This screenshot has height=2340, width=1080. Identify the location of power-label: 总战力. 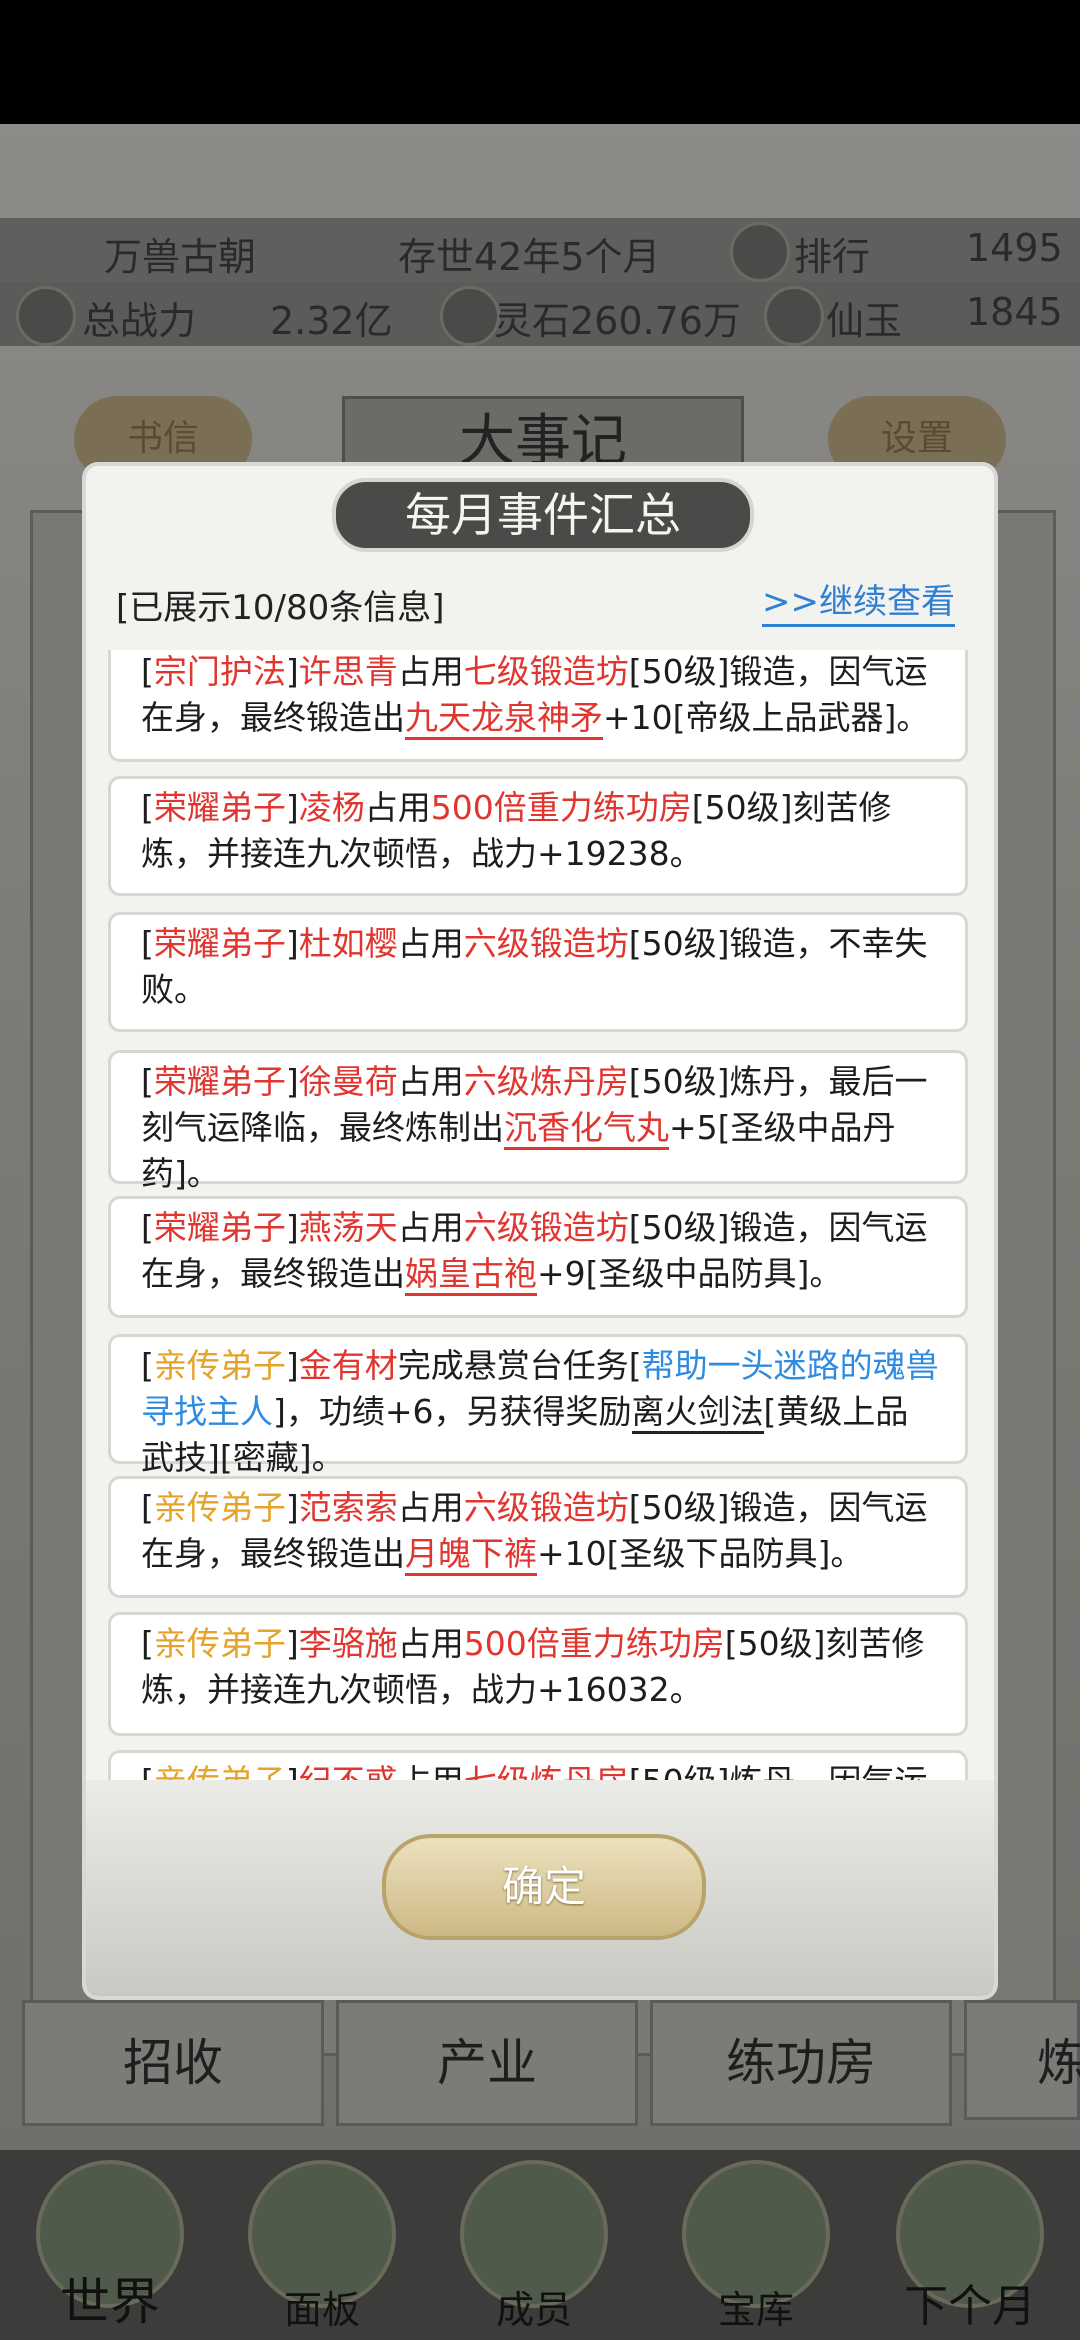
(139, 321).